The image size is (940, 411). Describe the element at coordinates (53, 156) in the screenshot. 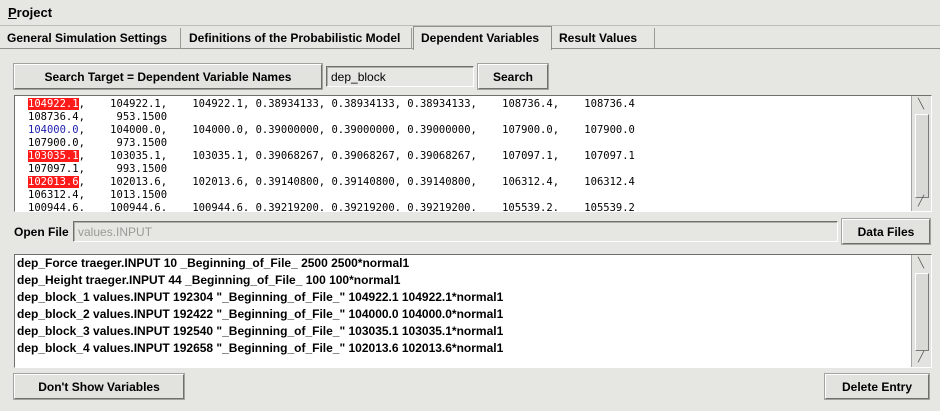

I see `result-first-value: 103035.1` at that location.